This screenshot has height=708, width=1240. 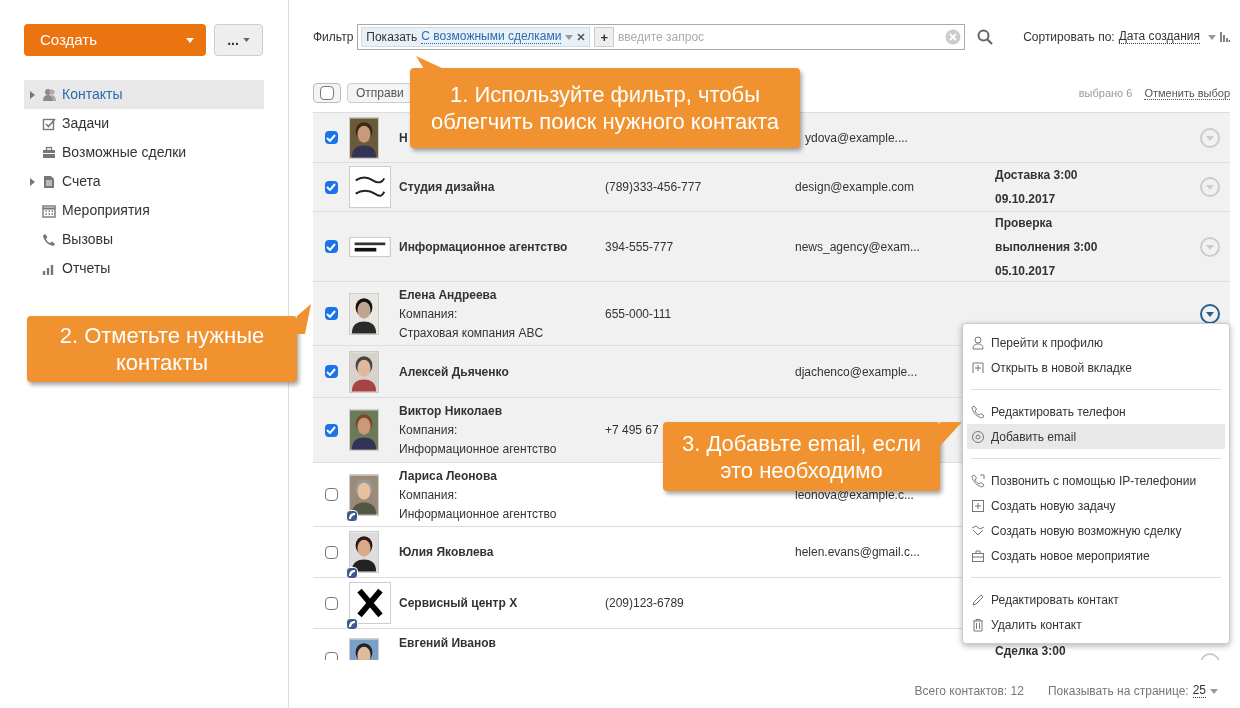 I want to click on select-all-checkbox, so click(x=327, y=93).